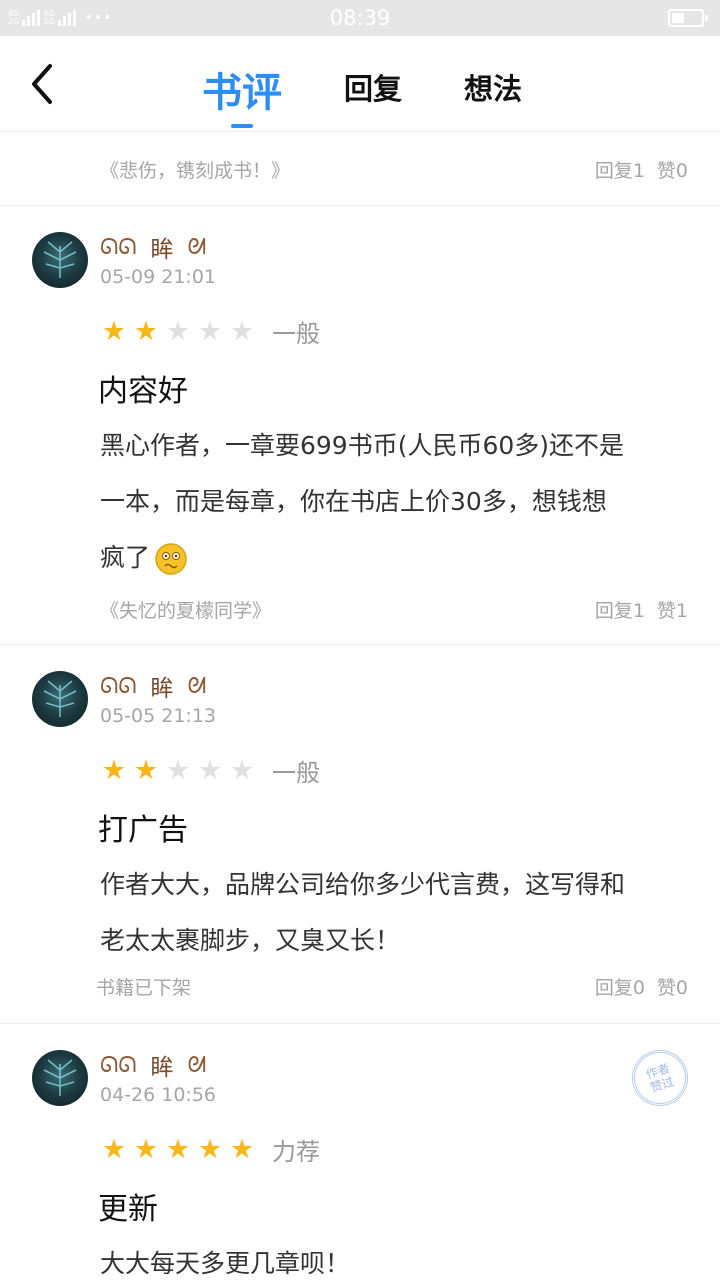  Describe the element at coordinates (360, 993) in the screenshot. I see `review-footer: 书籍已下架 回复0 赞0` at that location.